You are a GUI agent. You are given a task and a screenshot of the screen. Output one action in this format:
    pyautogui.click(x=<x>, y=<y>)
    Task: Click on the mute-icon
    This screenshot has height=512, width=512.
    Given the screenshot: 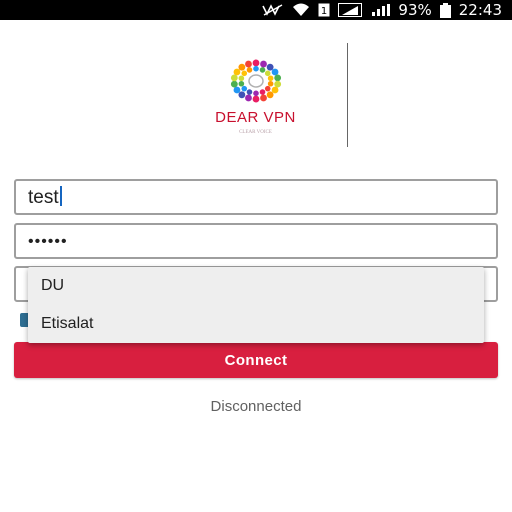 What is the action you would take?
    pyautogui.click(x=273, y=10)
    